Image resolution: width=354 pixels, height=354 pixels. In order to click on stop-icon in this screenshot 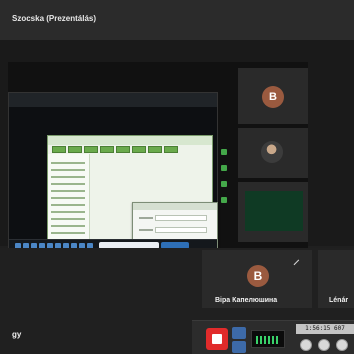, I will do `click(217, 339)`.